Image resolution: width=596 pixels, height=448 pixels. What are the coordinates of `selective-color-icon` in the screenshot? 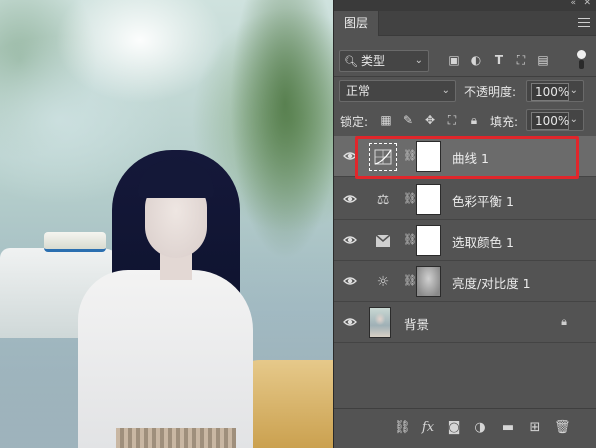 It's located at (383, 241).